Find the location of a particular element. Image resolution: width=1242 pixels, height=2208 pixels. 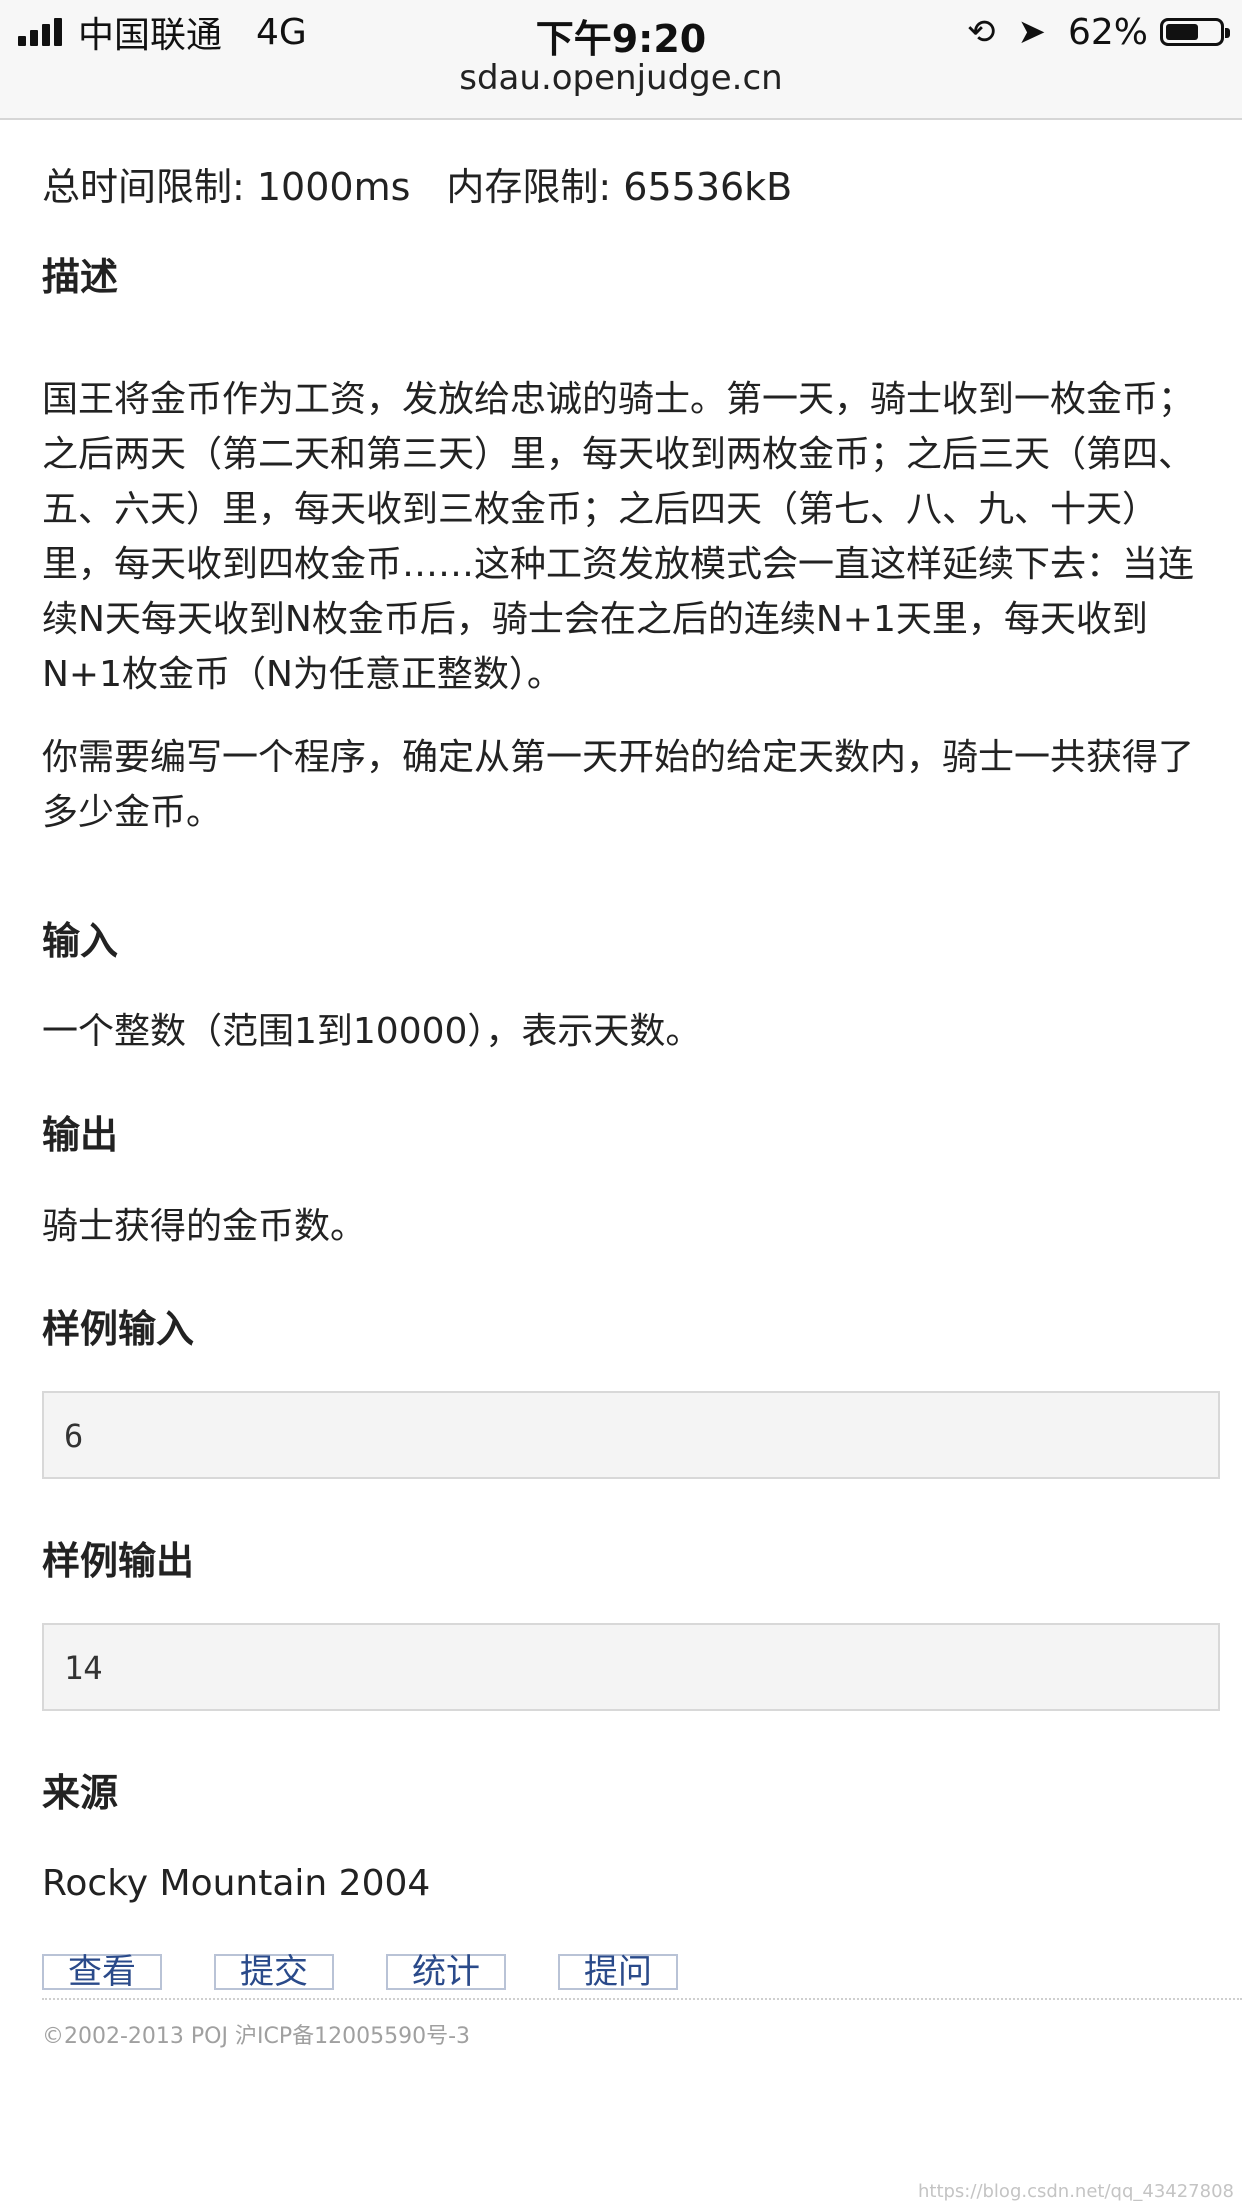

battery-icon is located at coordinates (1195, 32).